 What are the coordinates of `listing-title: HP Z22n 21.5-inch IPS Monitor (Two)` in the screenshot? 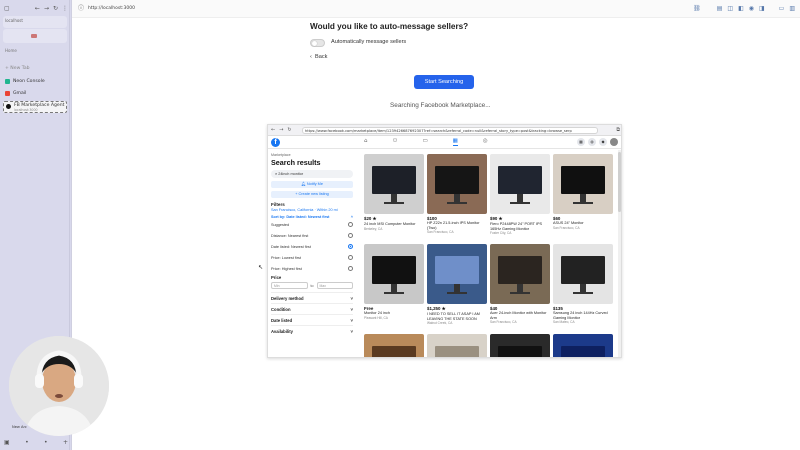 It's located at (453, 225).